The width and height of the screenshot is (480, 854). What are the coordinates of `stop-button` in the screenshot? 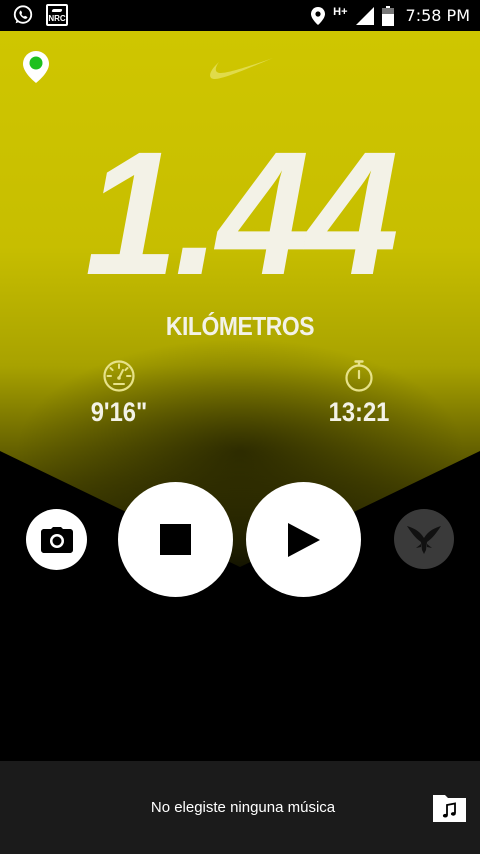 It's located at (175, 539).